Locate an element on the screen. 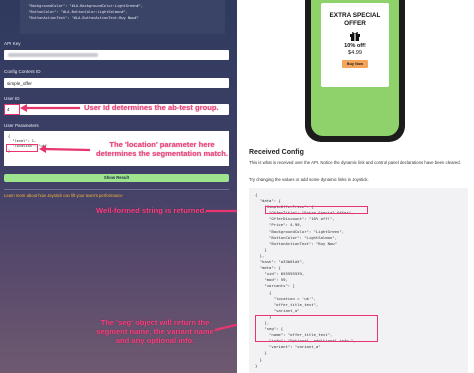 The width and height of the screenshot is (474, 373). buy-now-button: Buy Now is located at coordinates (355, 64).